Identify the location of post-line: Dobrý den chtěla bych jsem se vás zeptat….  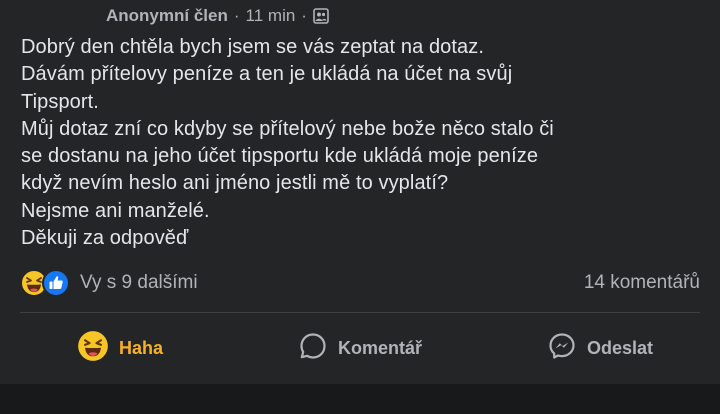
(253, 47).